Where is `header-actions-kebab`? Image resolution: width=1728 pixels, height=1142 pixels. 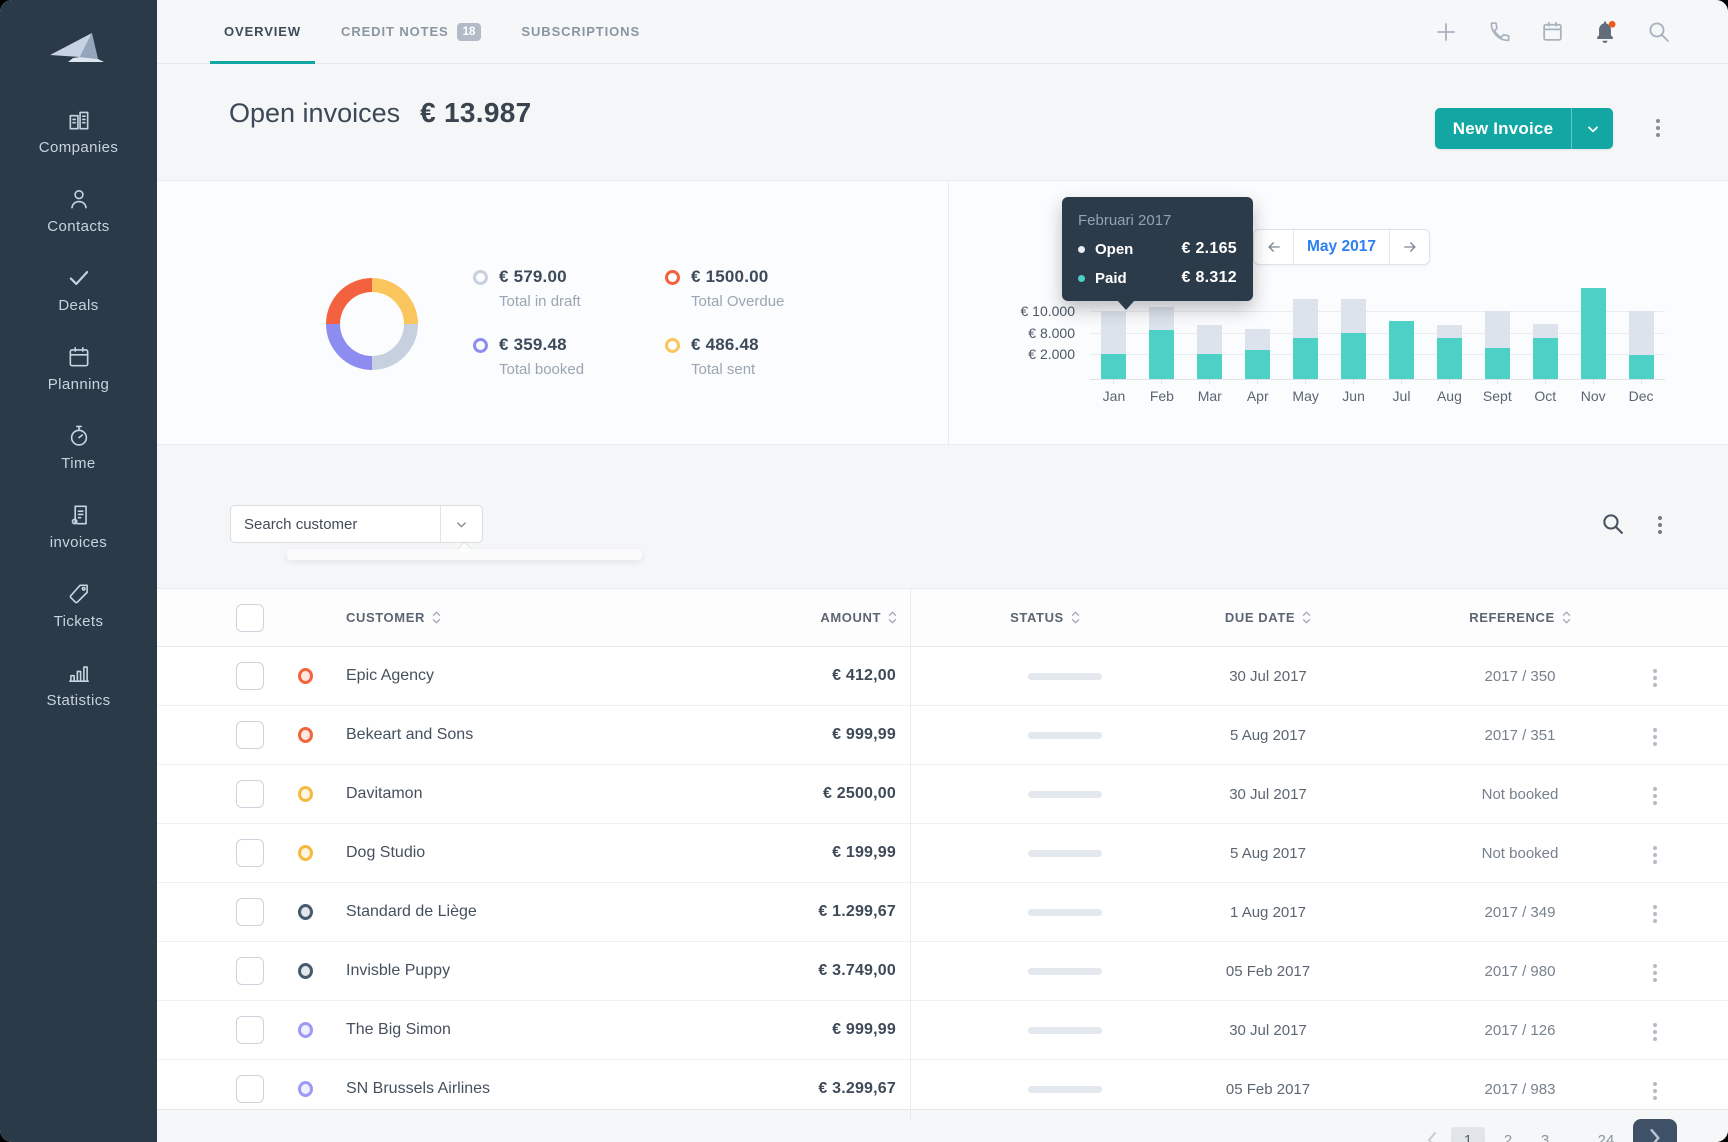 header-actions-kebab is located at coordinates (1658, 128).